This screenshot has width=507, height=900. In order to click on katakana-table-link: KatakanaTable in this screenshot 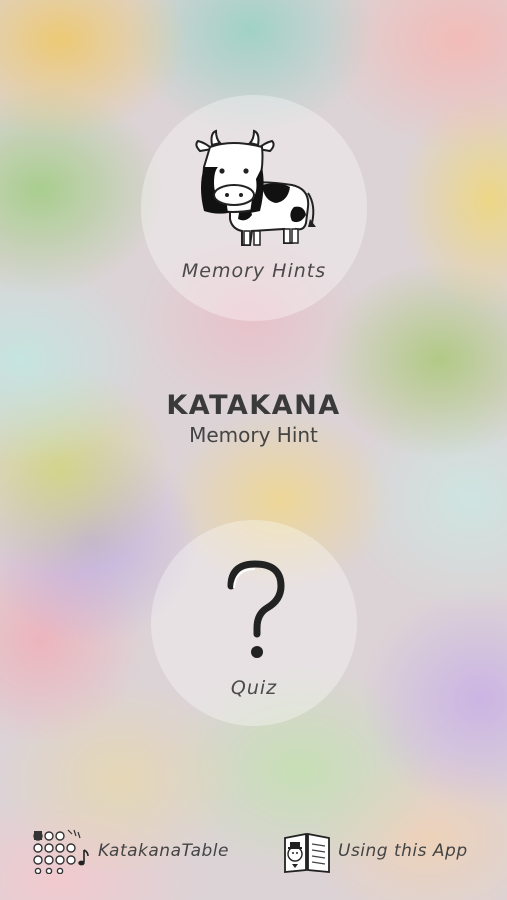, I will do `click(130, 851)`.